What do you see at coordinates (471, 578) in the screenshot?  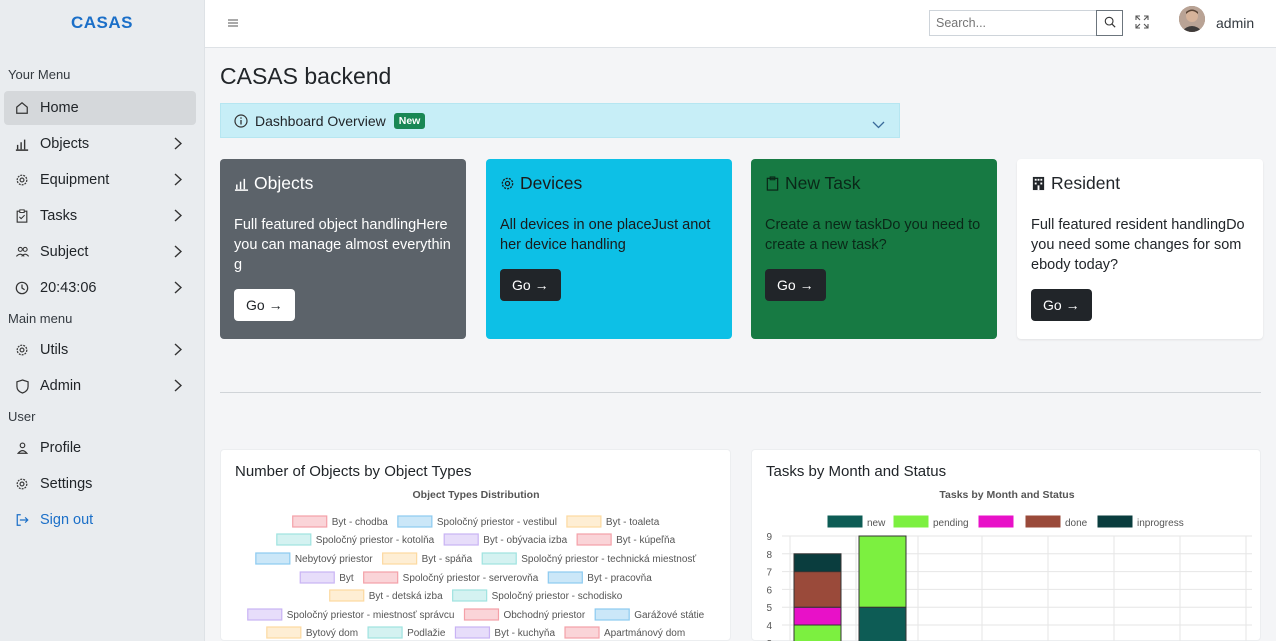 I see `legend-label: Spoločný priestor - serverovňa` at bounding box center [471, 578].